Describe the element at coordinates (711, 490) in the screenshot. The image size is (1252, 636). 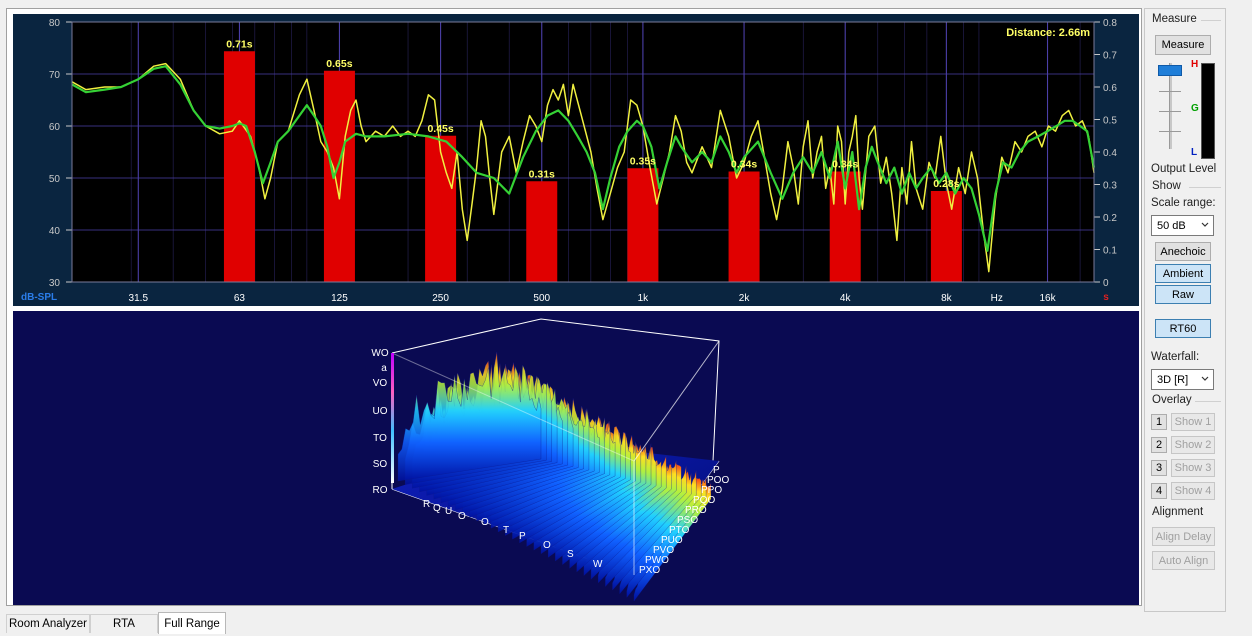
I see `svg-text: PPO` at that location.